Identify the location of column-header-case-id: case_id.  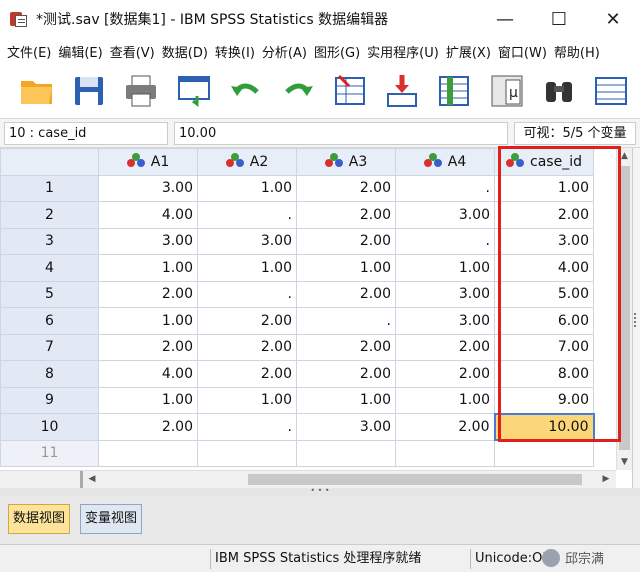
(544, 162).